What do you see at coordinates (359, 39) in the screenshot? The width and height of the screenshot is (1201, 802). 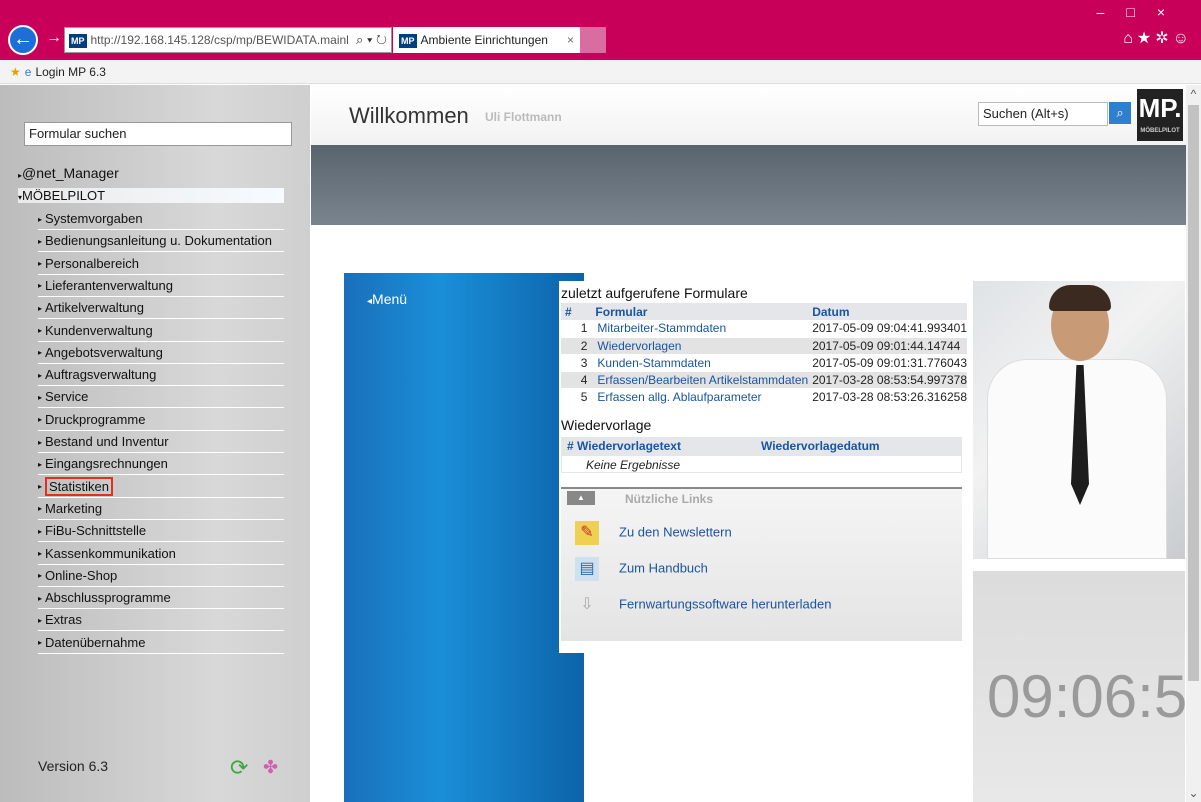 I see `search-icon: ⌕` at bounding box center [359, 39].